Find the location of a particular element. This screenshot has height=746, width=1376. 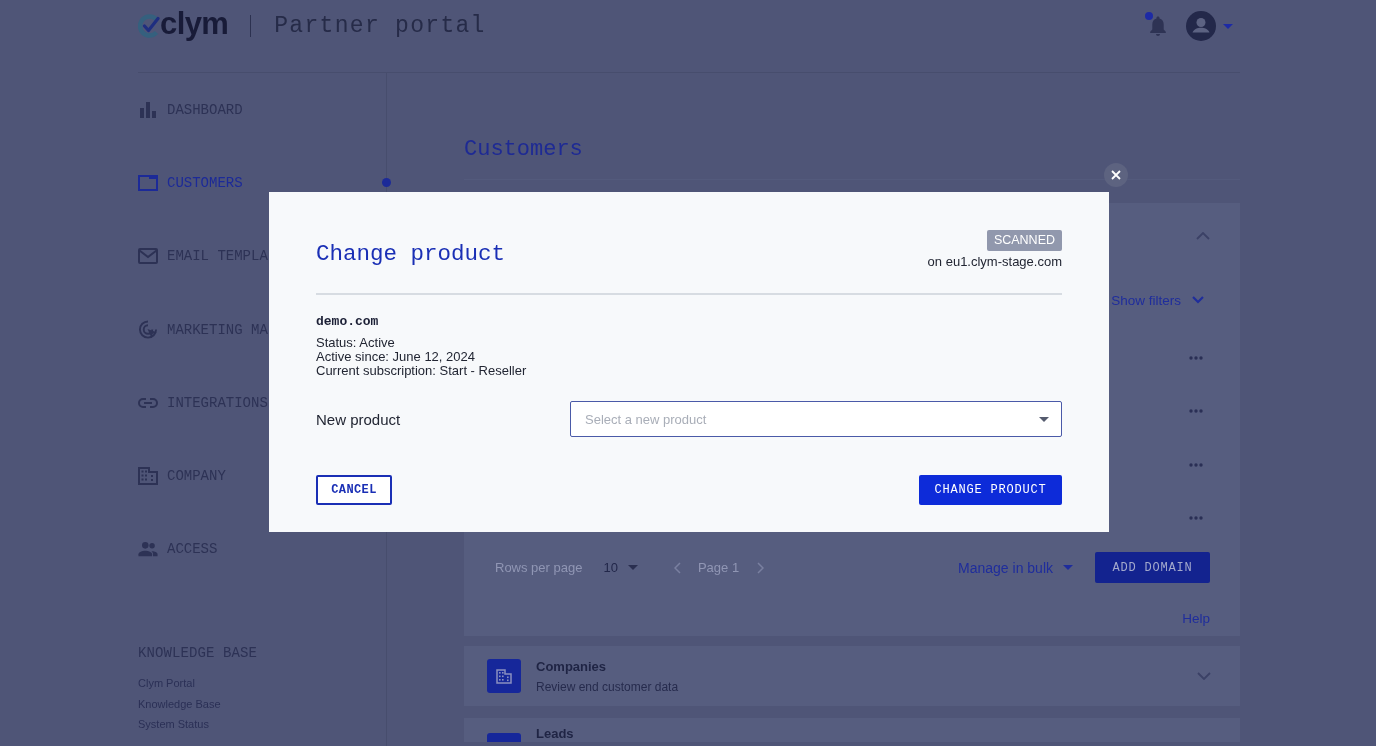

help-link: Help is located at coordinates (1196, 618).